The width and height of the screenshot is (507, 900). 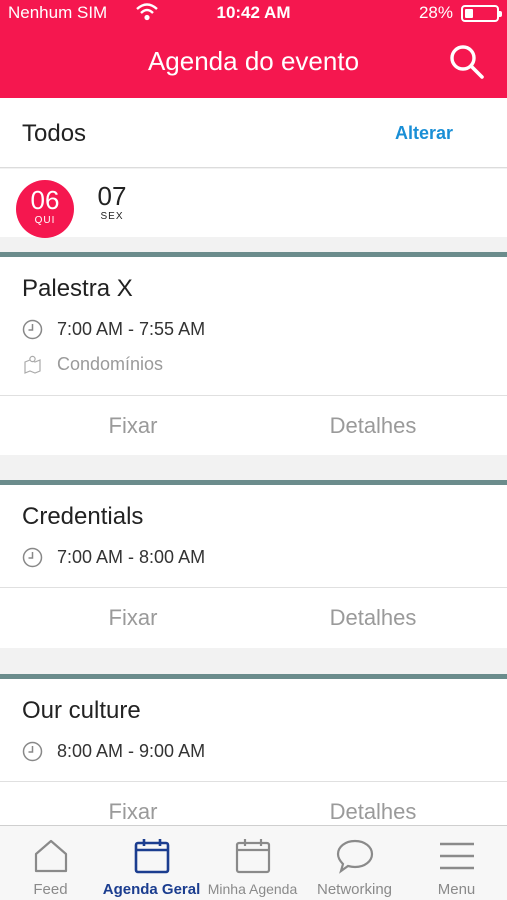 What do you see at coordinates (45, 200) in the screenshot?
I see `day-number: 06` at bounding box center [45, 200].